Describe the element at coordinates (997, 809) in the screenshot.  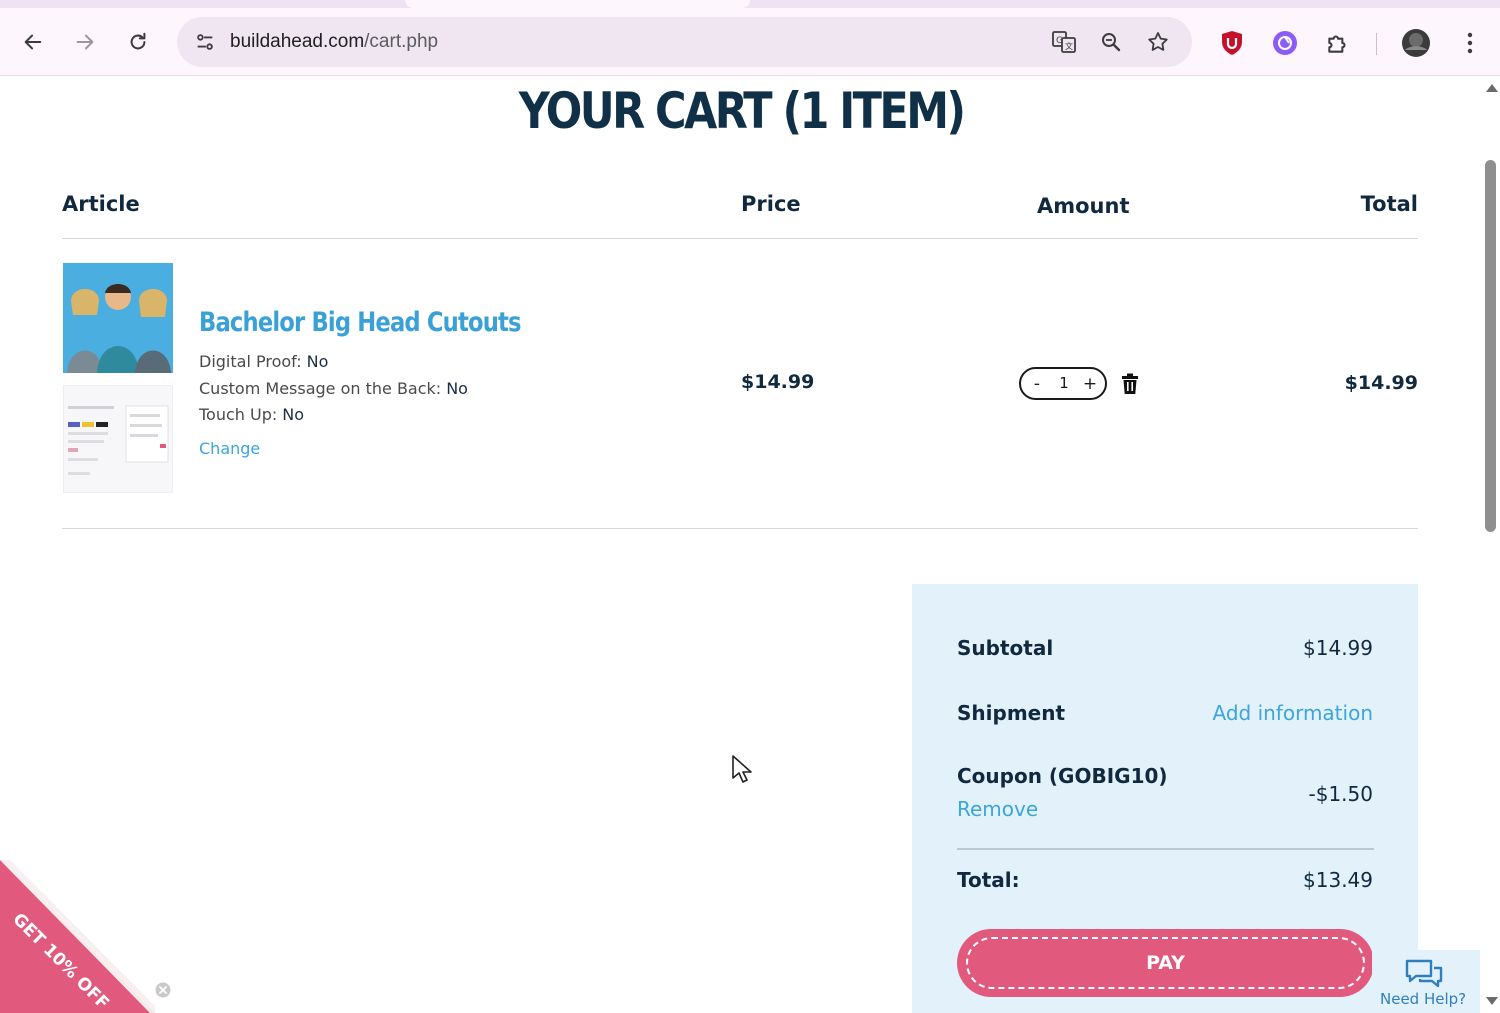
I see `coupon-remove-link: Remove` at that location.